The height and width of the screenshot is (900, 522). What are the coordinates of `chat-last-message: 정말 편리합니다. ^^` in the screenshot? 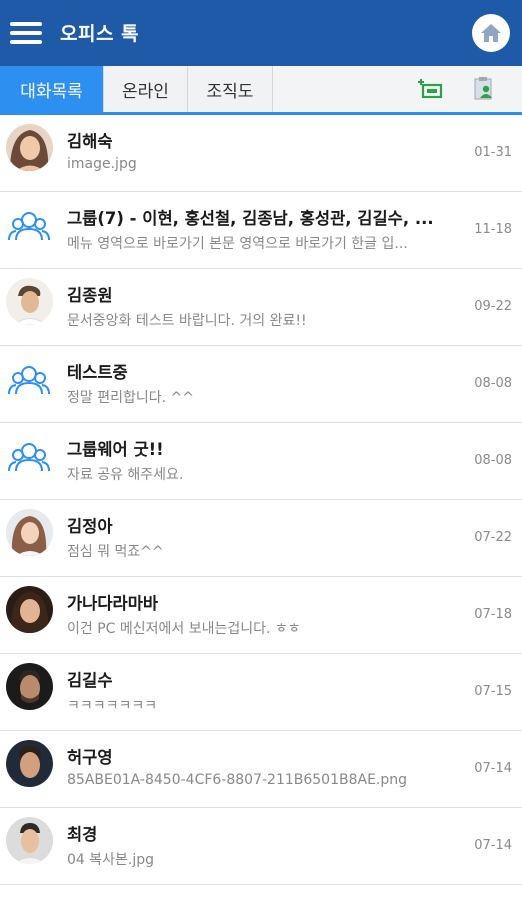 It's located at (130, 398).